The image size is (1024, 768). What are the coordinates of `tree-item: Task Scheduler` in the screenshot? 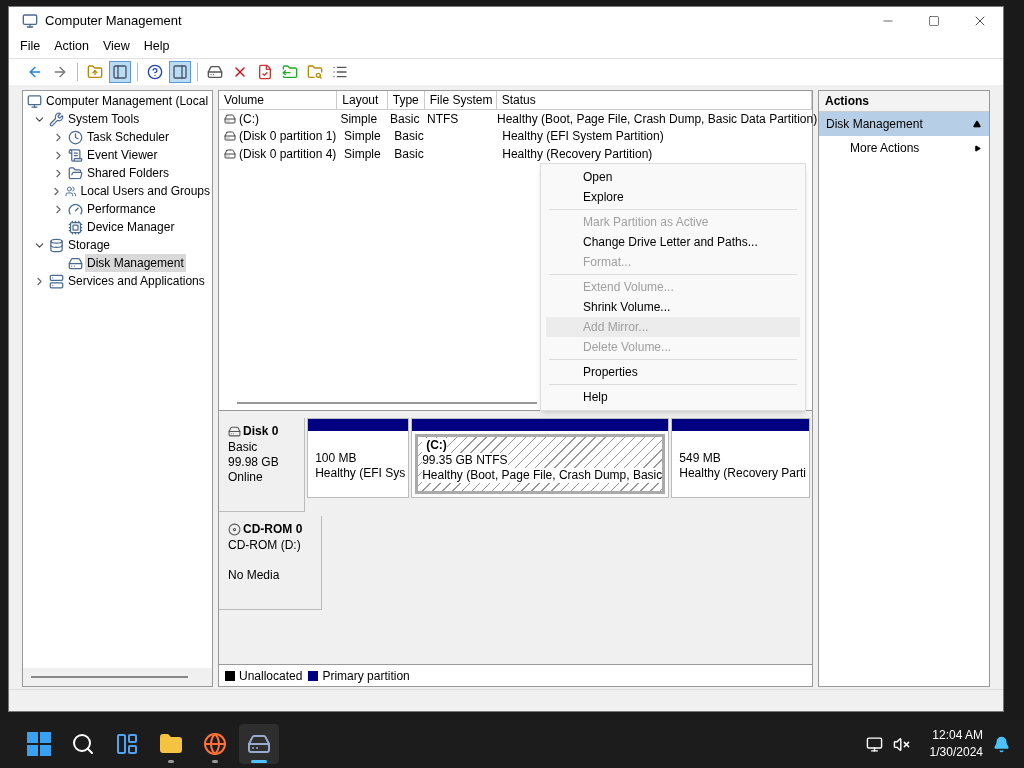 It's located at (128, 137).